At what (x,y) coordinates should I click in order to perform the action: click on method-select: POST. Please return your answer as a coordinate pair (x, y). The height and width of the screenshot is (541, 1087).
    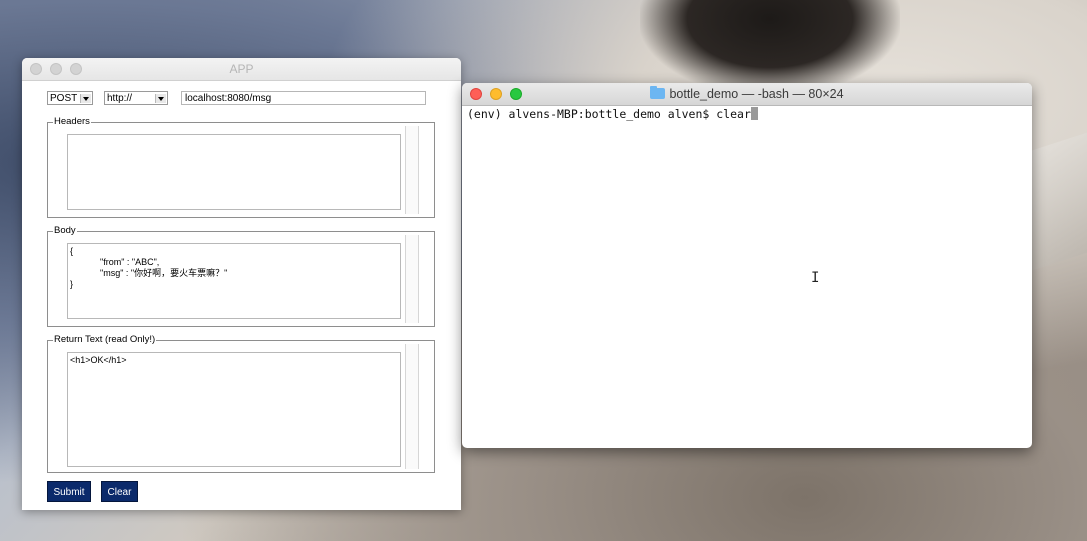
    Looking at the image, I should click on (70, 98).